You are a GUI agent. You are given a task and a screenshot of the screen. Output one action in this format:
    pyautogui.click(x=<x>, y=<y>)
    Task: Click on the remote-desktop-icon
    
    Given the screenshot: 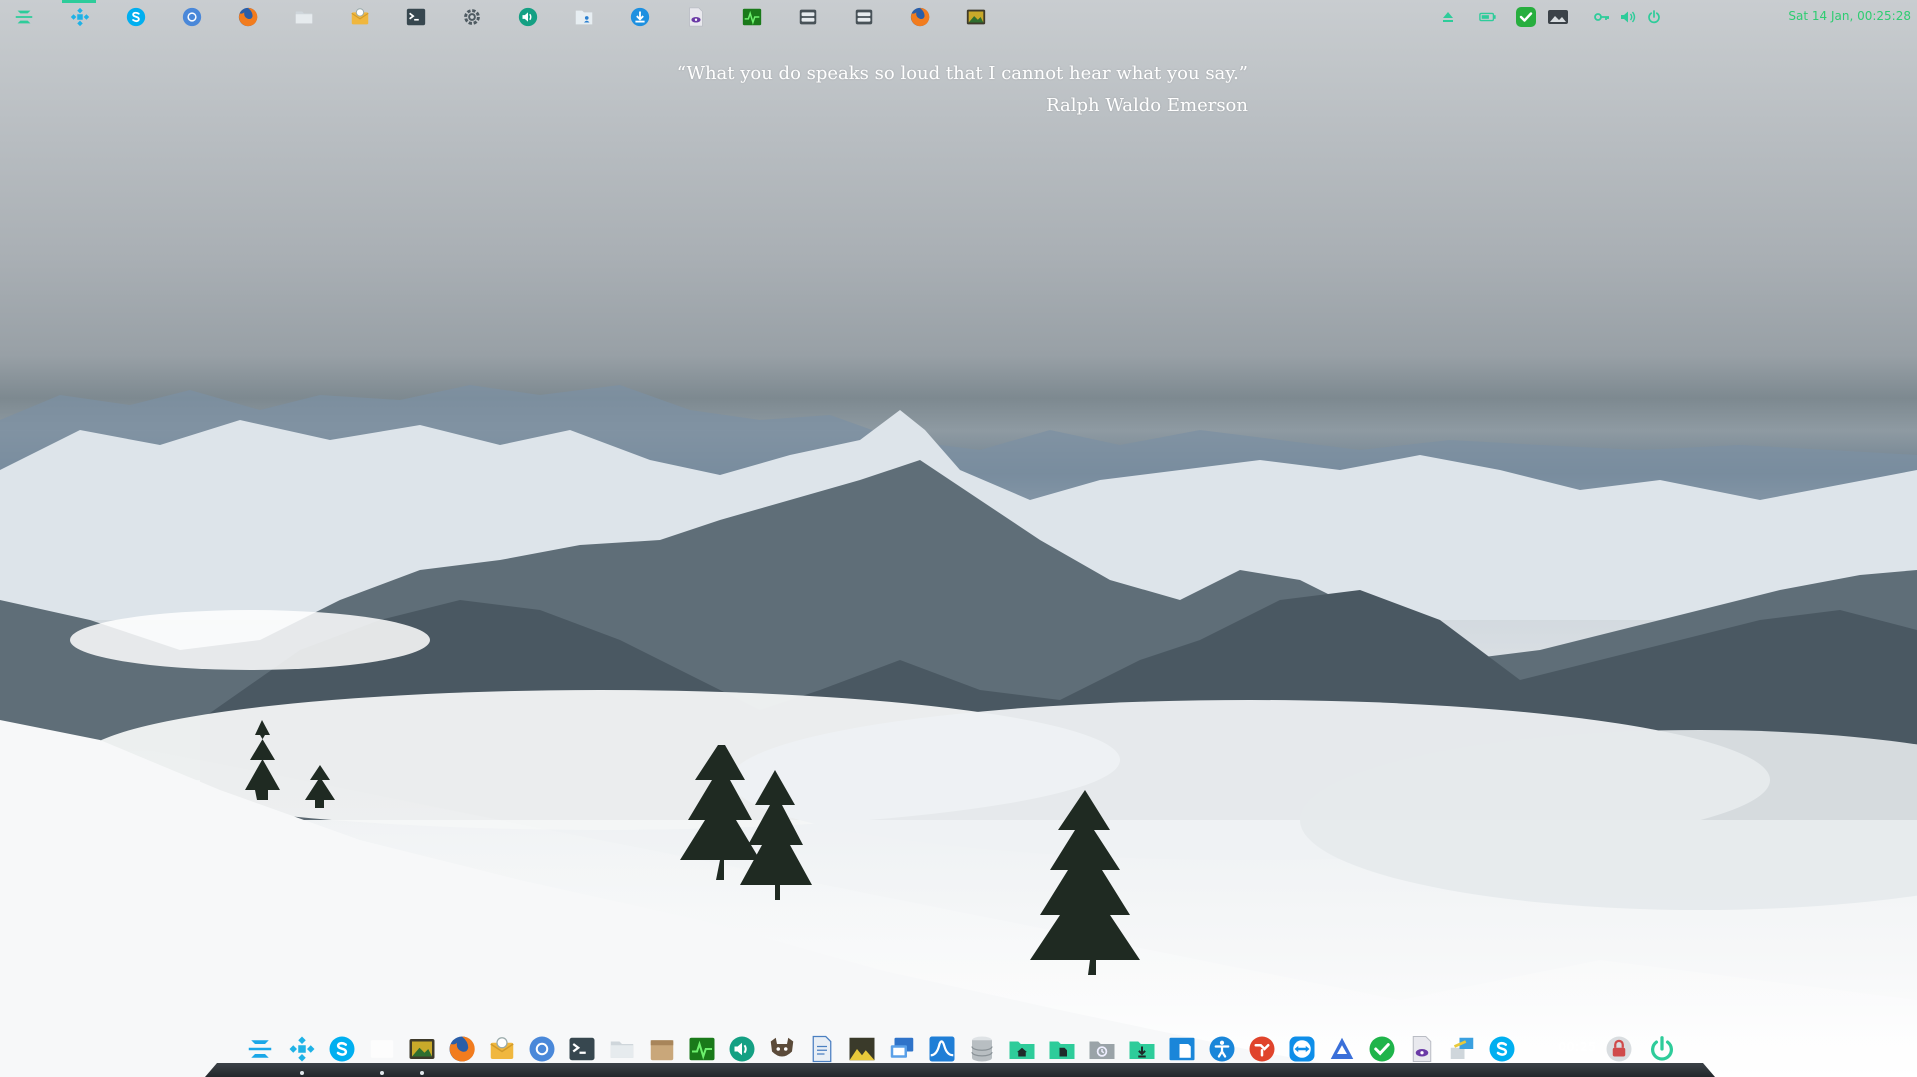 What is the action you would take?
    pyautogui.click(x=902, y=1049)
    